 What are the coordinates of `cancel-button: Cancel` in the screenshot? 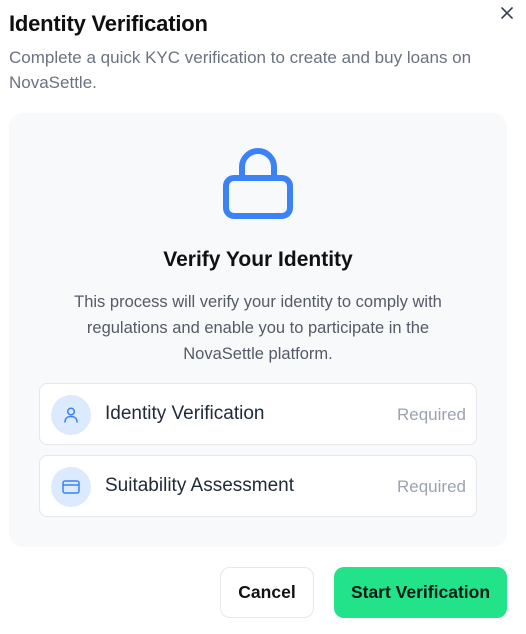 It's located at (267, 592).